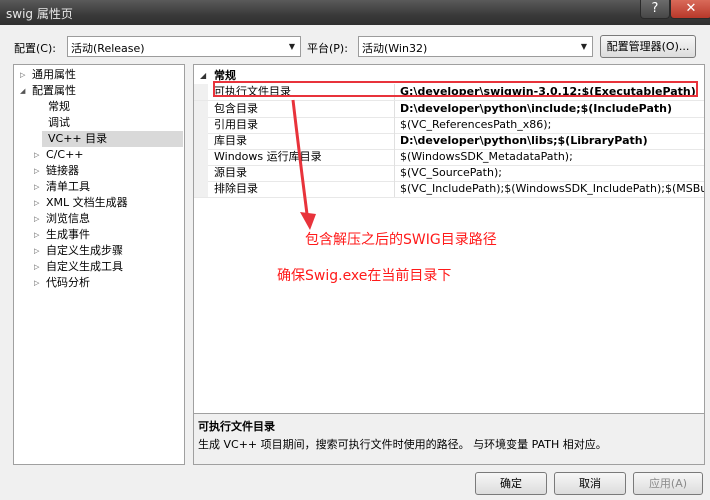  What do you see at coordinates (690, 9) in the screenshot?
I see `close-button: ✕` at bounding box center [690, 9].